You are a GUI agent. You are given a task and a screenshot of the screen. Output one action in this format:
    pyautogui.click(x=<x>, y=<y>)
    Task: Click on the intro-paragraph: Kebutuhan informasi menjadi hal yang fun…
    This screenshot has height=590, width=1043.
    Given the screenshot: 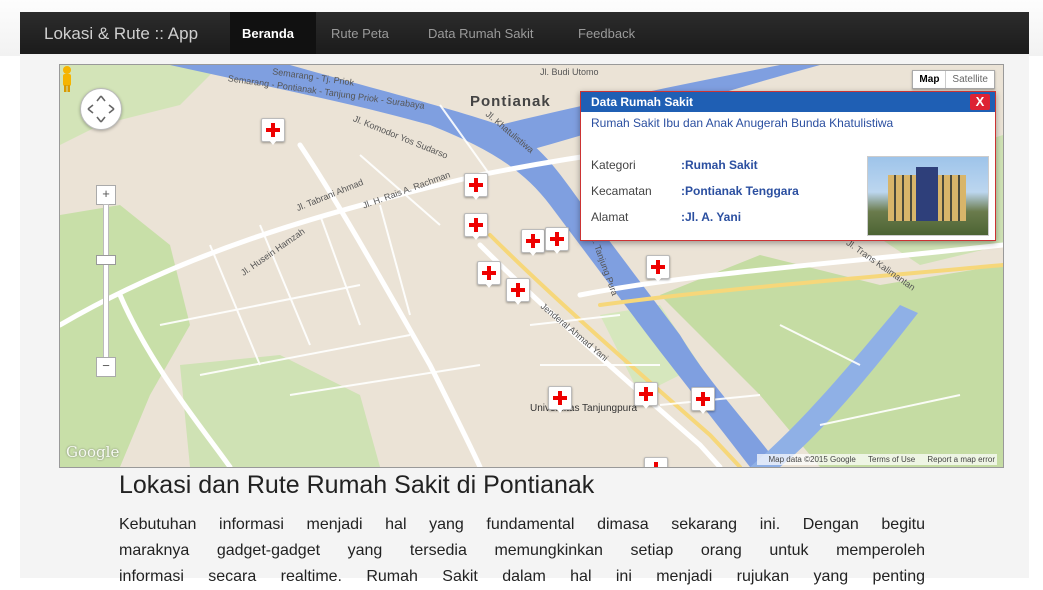 What is the action you would take?
    pyautogui.click(x=522, y=551)
    